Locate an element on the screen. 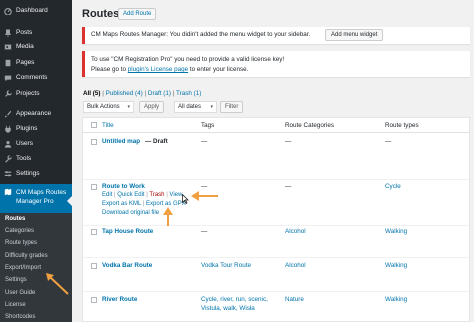 This screenshot has width=474, height=322. download-original-action: Download original file is located at coordinates (130, 213).